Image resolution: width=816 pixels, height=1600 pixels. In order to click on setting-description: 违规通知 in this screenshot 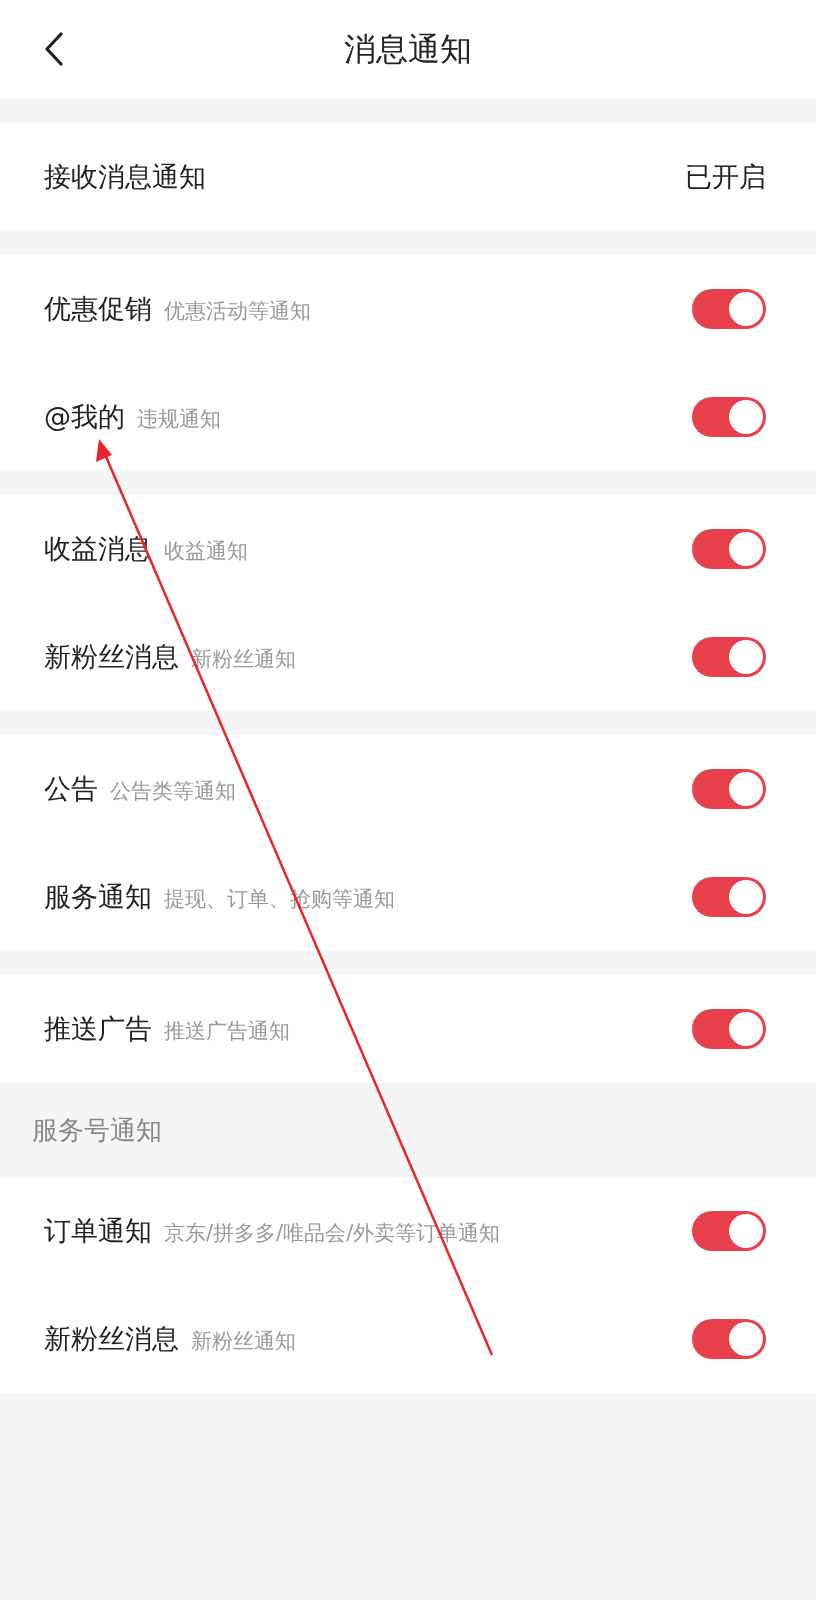, I will do `click(179, 419)`.